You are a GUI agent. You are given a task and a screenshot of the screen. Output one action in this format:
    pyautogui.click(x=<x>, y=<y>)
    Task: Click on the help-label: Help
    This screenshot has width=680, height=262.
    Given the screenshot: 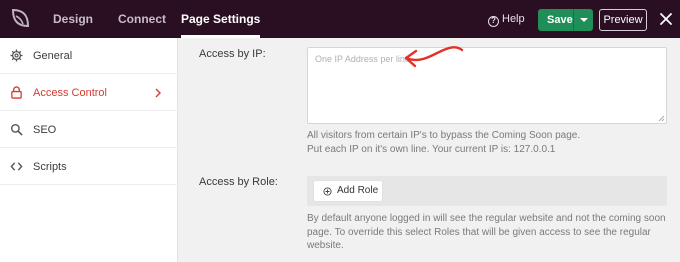 What is the action you would take?
    pyautogui.click(x=513, y=19)
    